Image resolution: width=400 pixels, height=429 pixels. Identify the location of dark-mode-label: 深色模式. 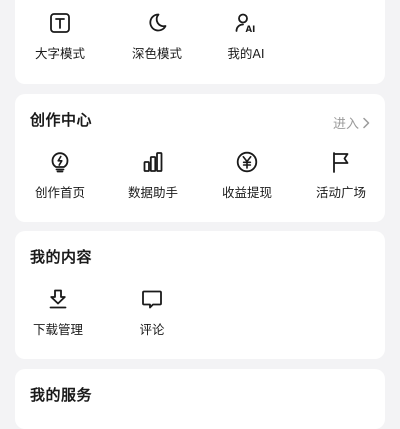
(156, 53).